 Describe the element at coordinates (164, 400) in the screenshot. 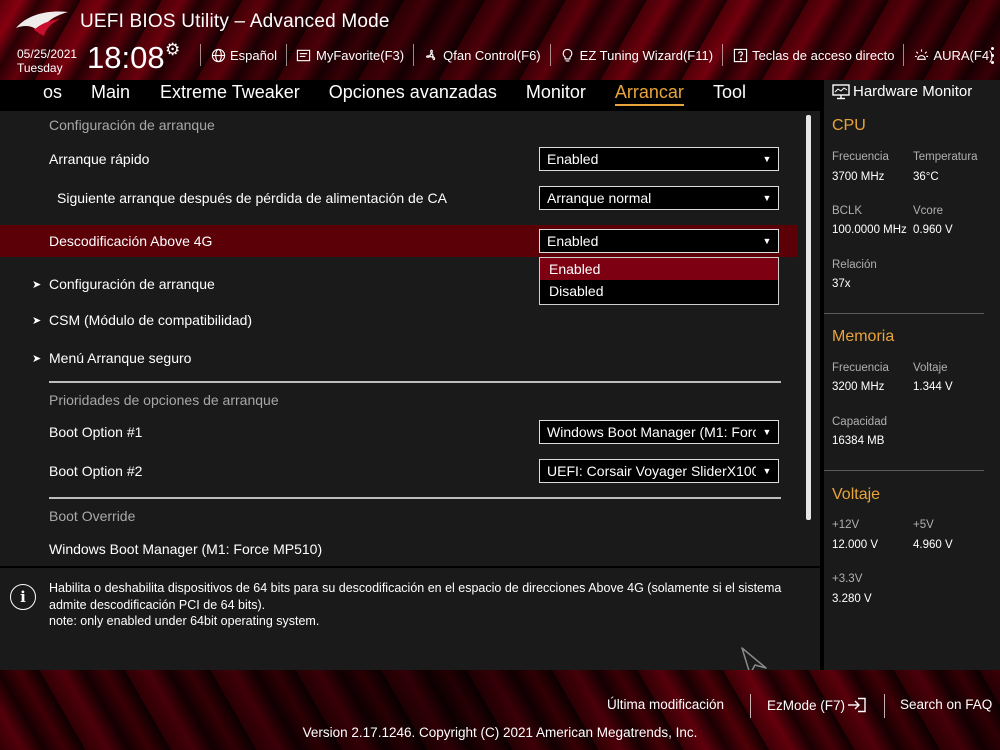

I see `section-header: Prioridades de opciones de arranque` at that location.